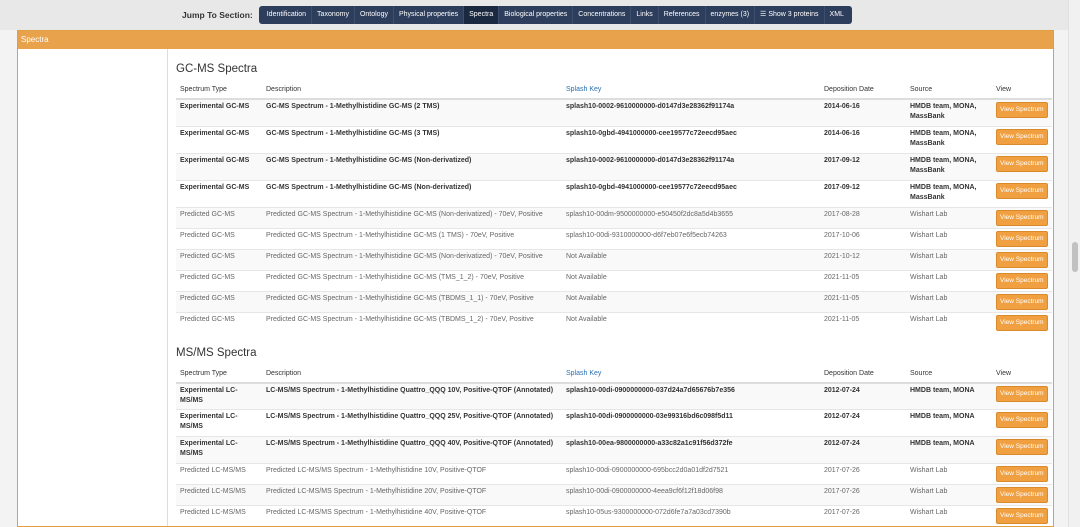 The width and height of the screenshot is (1080, 527). What do you see at coordinates (217, 15) in the screenshot?
I see `jump-label: Jump To Section:` at bounding box center [217, 15].